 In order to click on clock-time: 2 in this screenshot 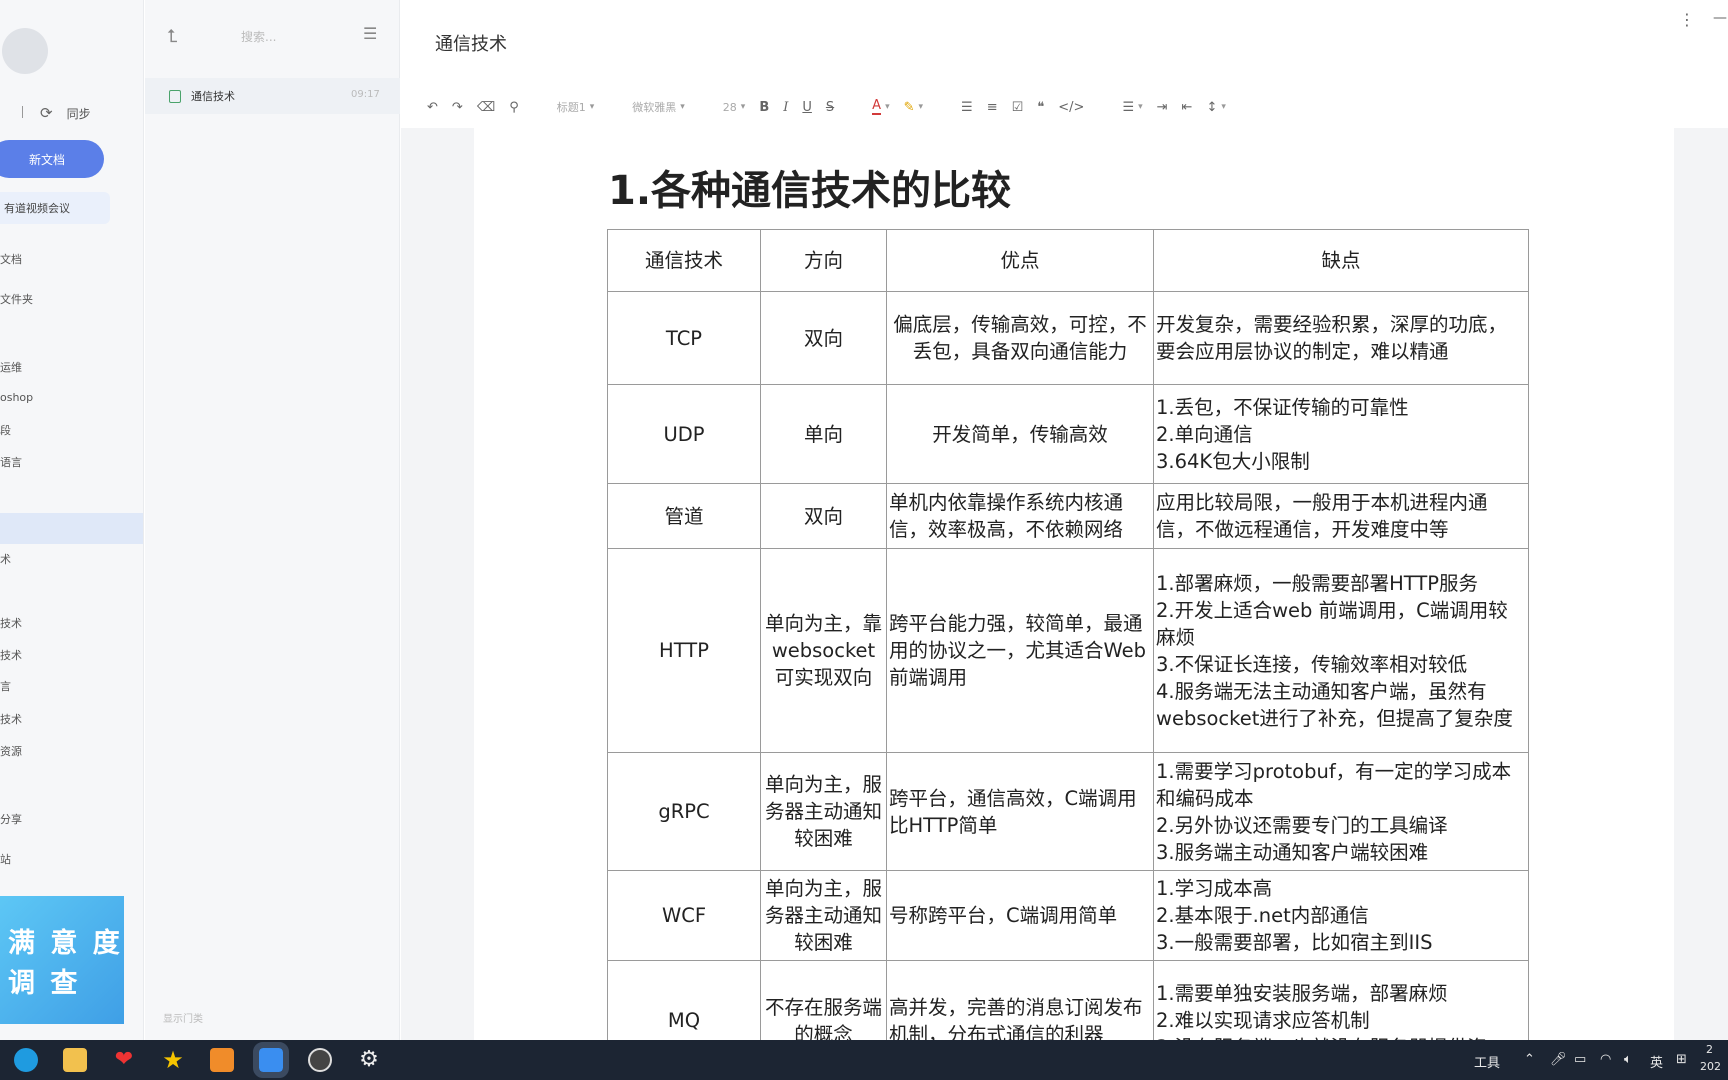, I will do `click(1709, 1049)`.